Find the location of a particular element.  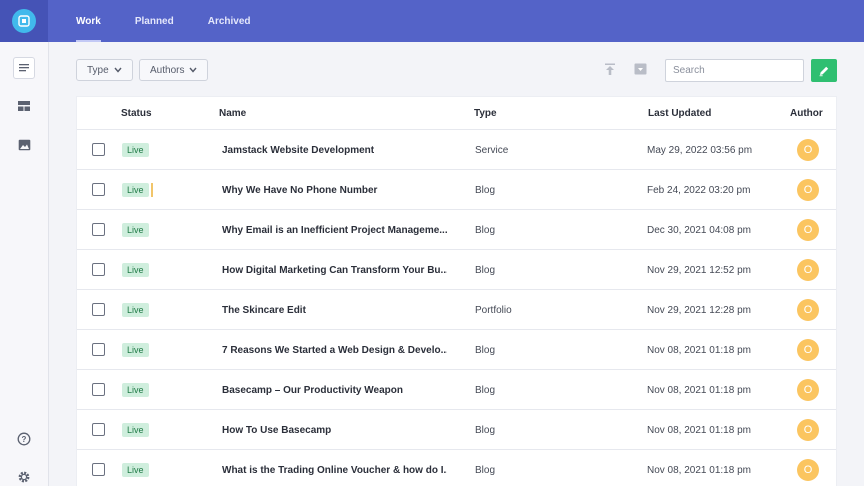

help-circle-icon: ? is located at coordinates (24, 439).